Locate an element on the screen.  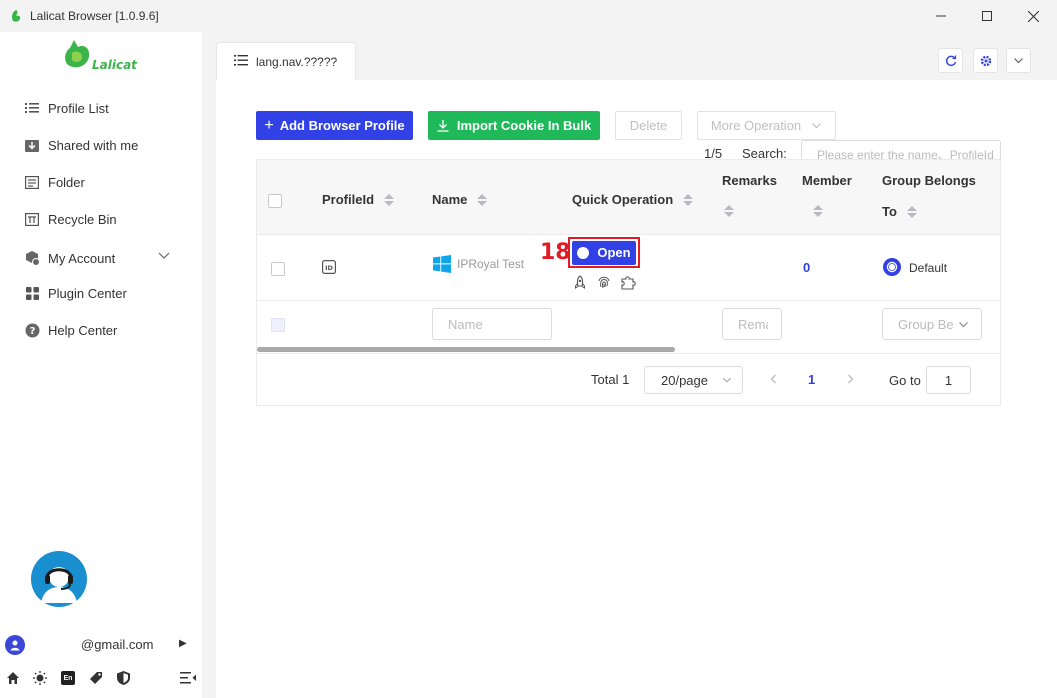
sidebar-item-my-account: My Account is located at coordinates (69, 258).